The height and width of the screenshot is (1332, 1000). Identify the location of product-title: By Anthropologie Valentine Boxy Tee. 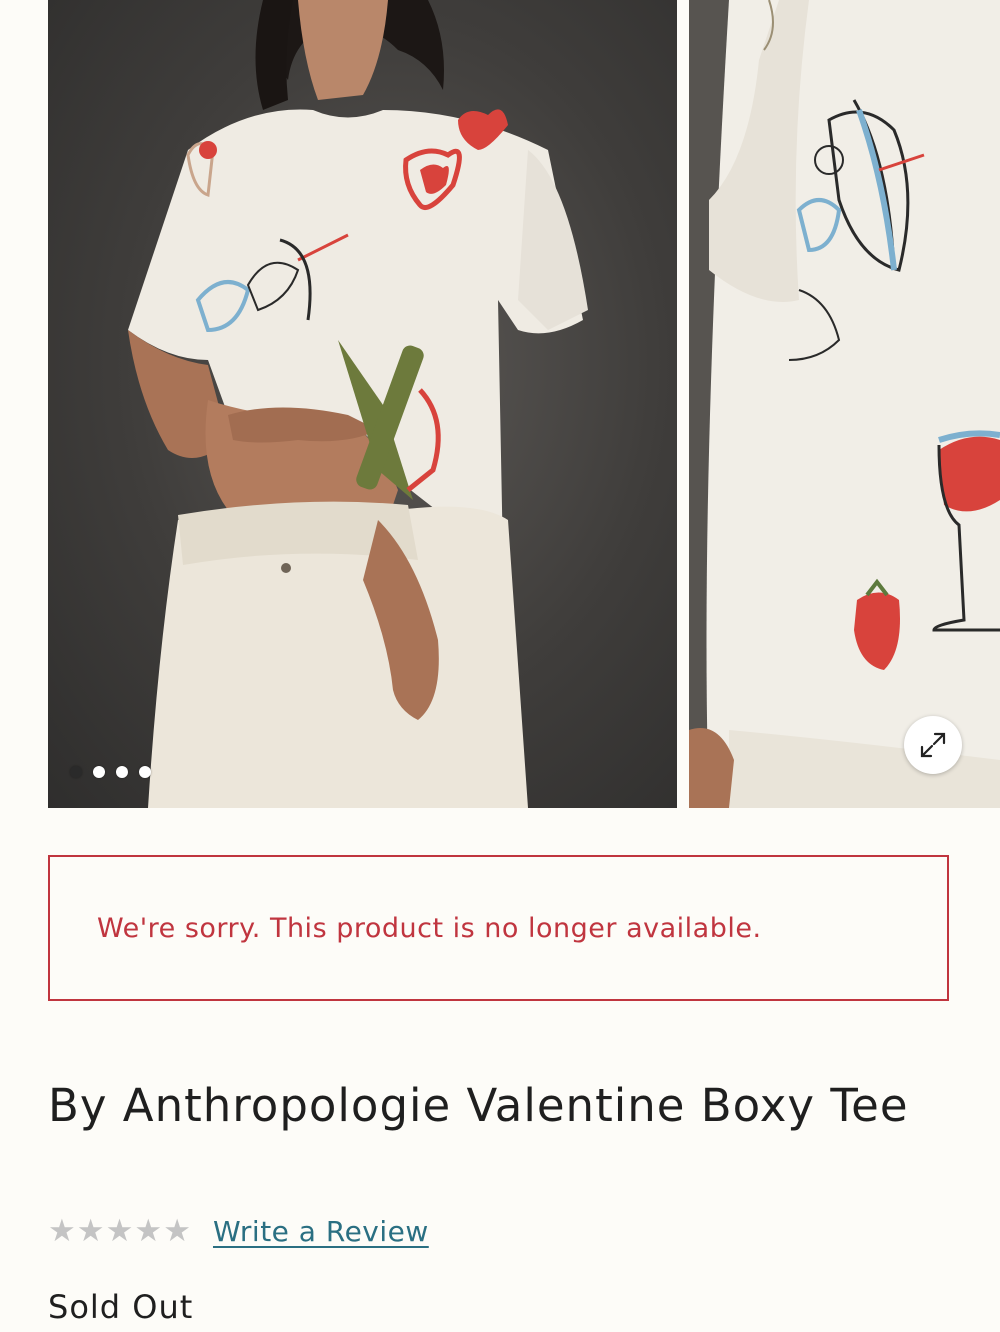
(478, 1105).